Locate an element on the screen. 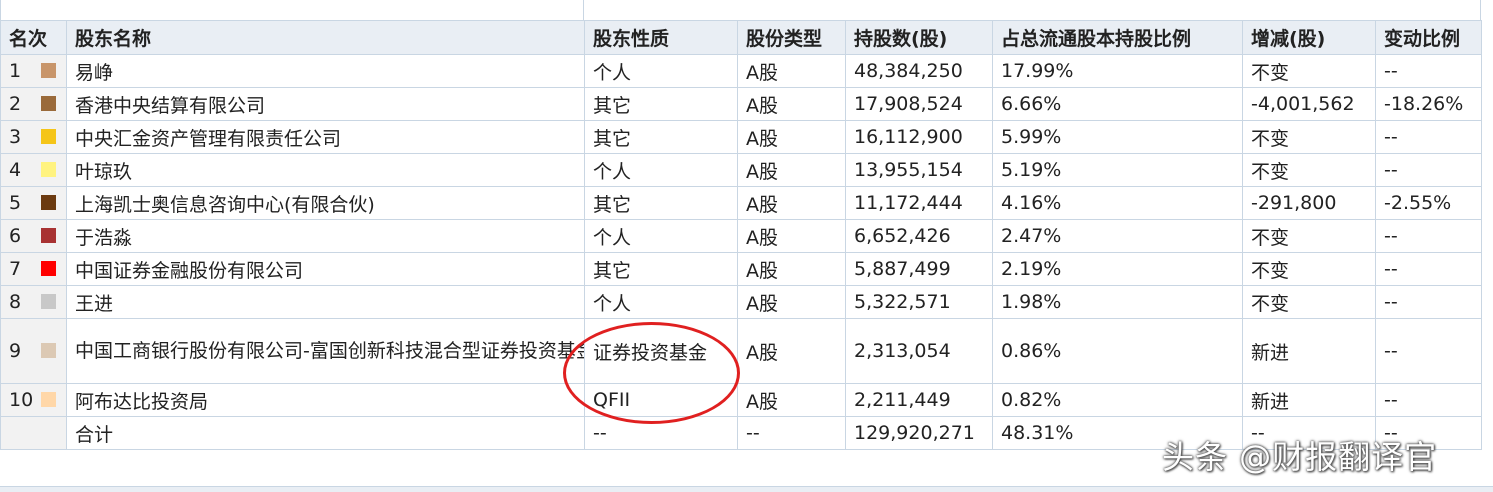 The image size is (1493, 492). holder-name: 于浩淼 is located at coordinates (325, 236).